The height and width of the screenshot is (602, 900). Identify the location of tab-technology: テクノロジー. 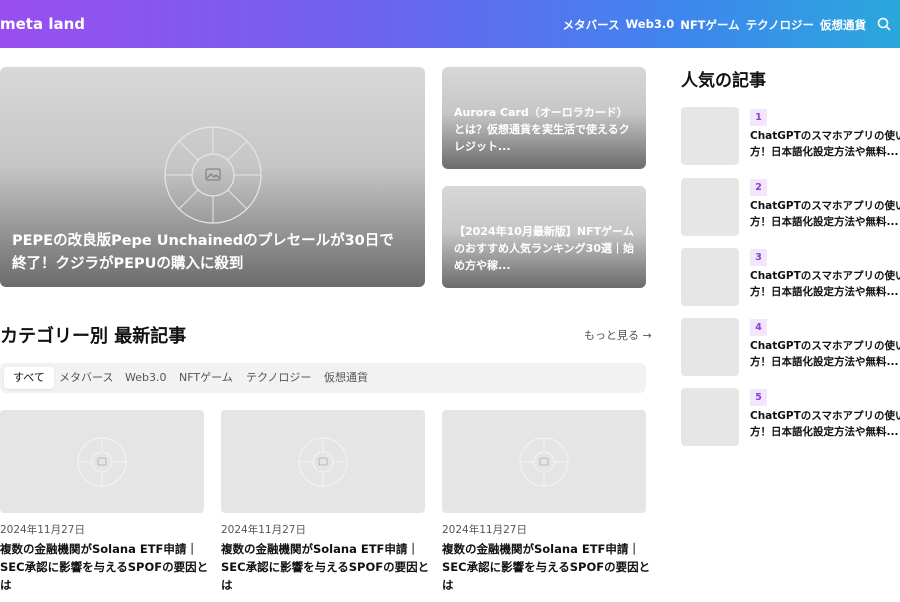
(278, 378).